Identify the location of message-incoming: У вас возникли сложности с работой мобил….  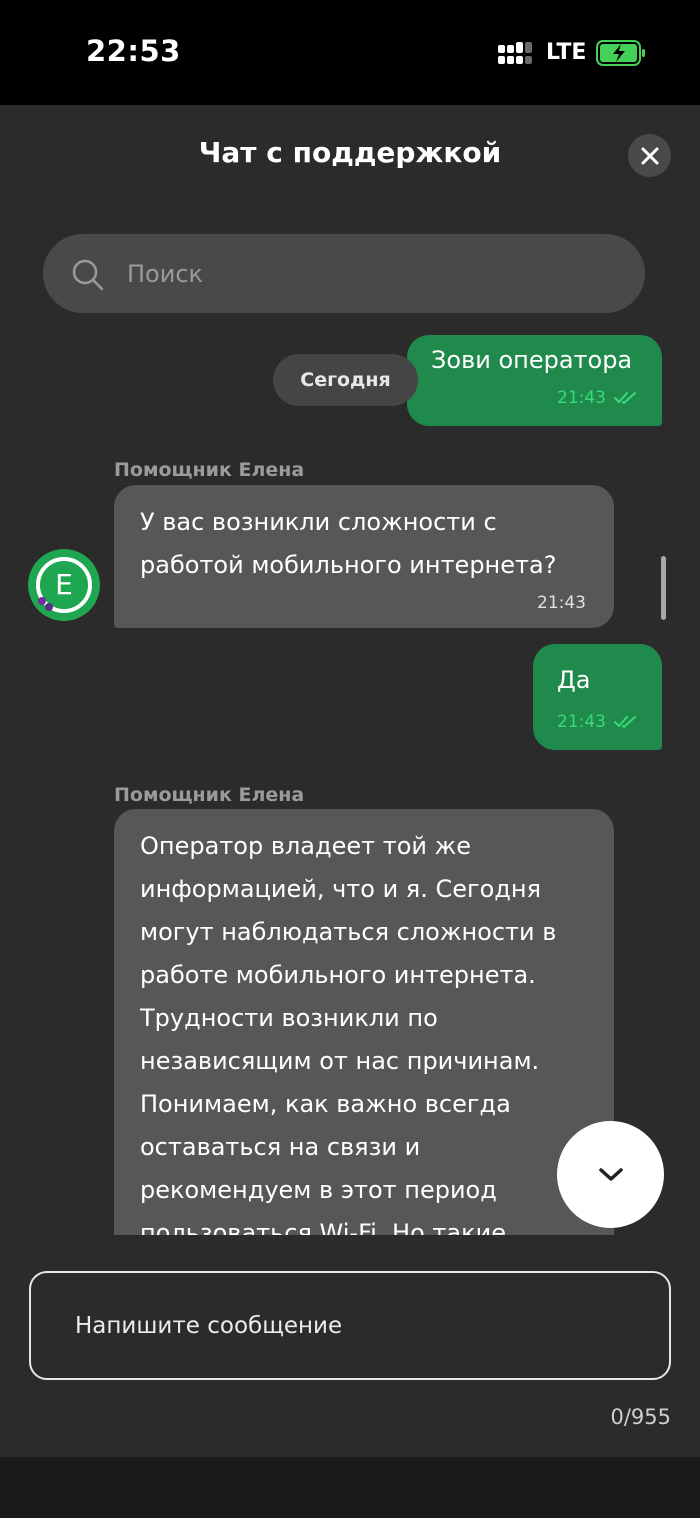
(364, 556).